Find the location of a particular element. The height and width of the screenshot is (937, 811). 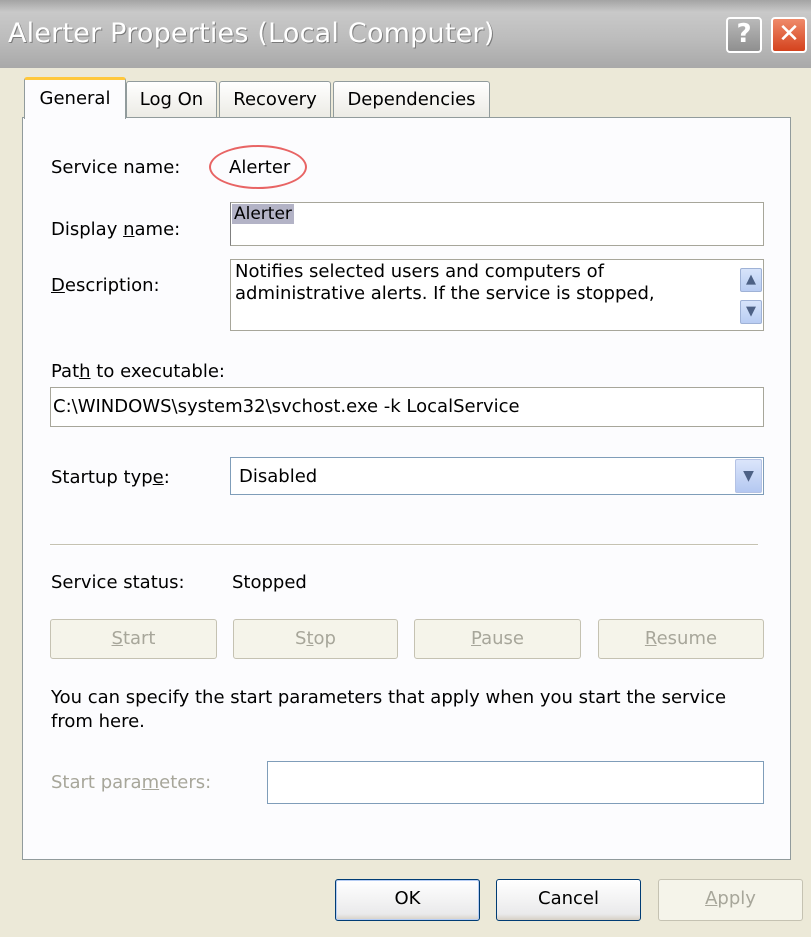

scroll-up-button: ▲ is located at coordinates (751, 280).